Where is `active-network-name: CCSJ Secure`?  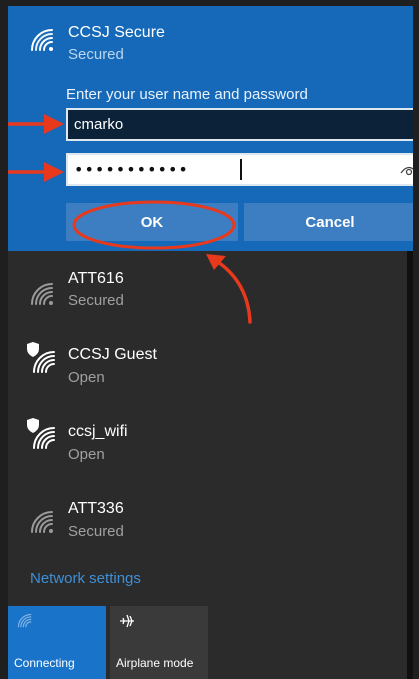
active-network-name: CCSJ Secure is located at coordinates (116, 32).